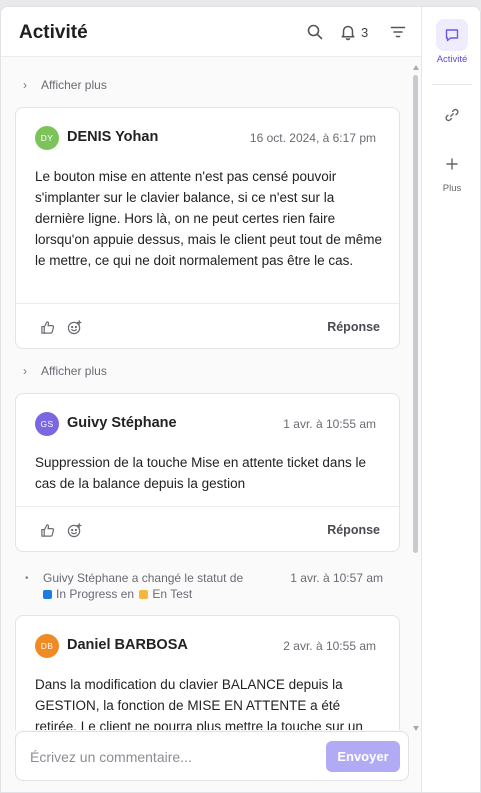 Image resolution: width=481 pixels, height=793 pixels. I want to click on avatar: DB, so click(47, 646).